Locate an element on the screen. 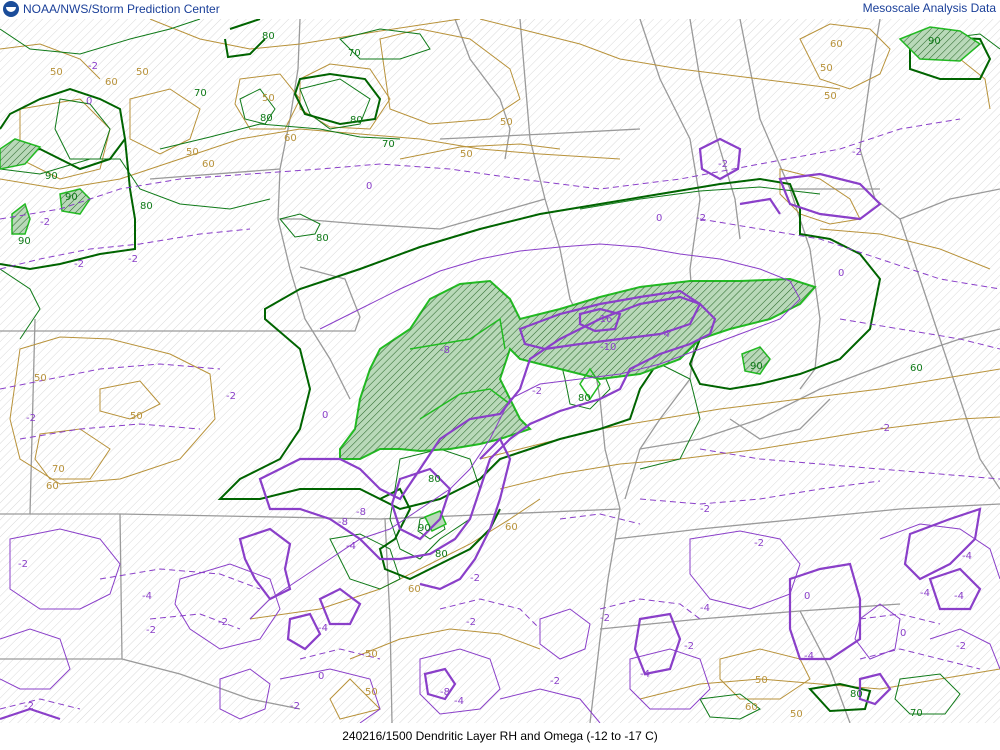 Image resolution: width=1000 pixels, height=750 pixels. rh-label: 60 is located at coordinates (916, 368).